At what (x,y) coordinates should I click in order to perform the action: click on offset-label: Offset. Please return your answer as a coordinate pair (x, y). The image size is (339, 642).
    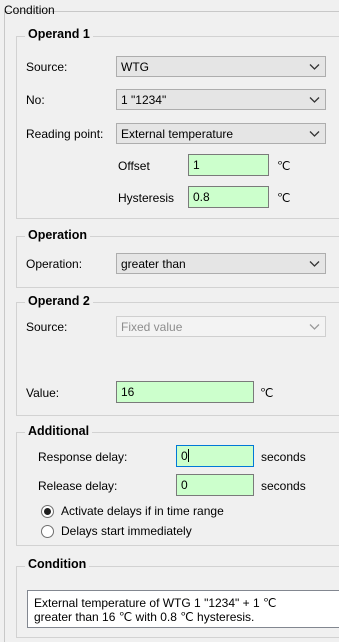
    Looking at the image, I should click on (134, 166).